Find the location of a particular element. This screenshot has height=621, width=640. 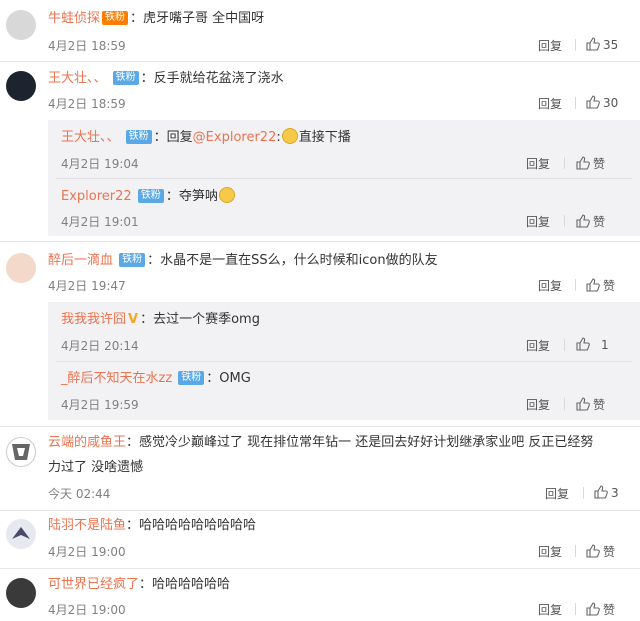

reply-text: ：OMG is located at coordinates (228, 378).